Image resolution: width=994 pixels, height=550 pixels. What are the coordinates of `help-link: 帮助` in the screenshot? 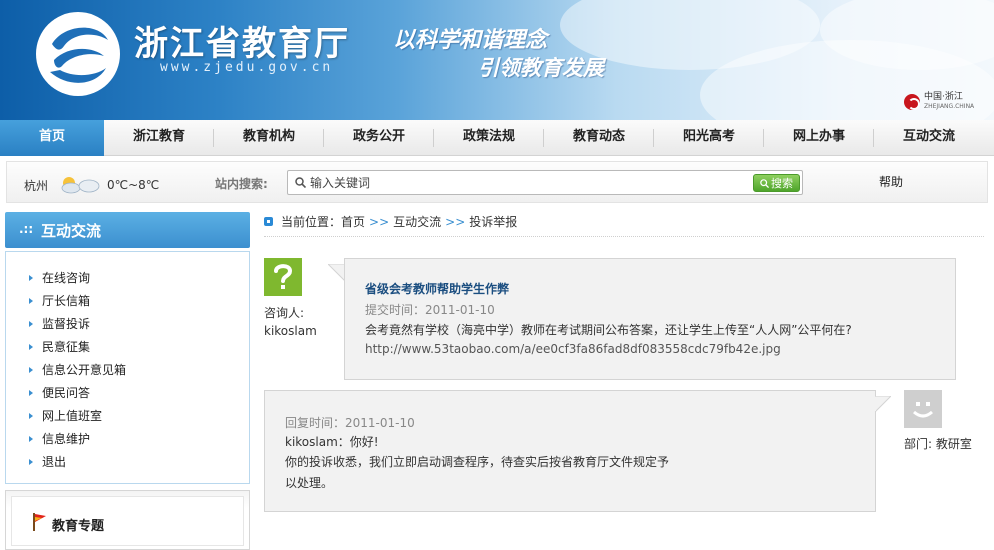 It's located at (891, 181).